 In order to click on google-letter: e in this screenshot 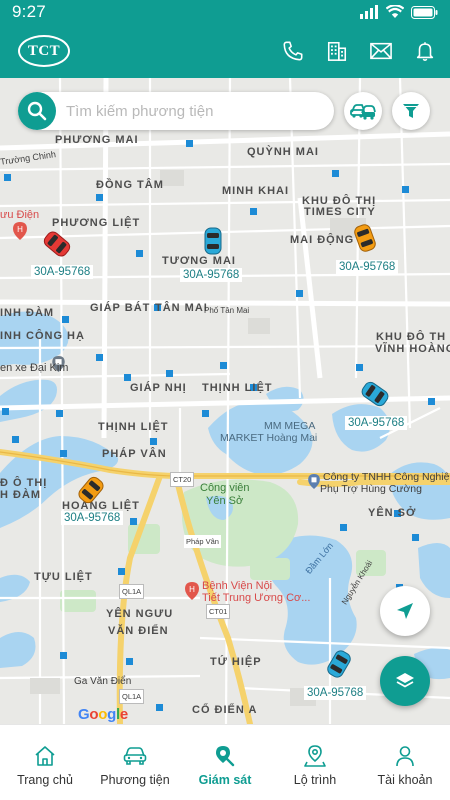, I will do `click(123, 714)`.